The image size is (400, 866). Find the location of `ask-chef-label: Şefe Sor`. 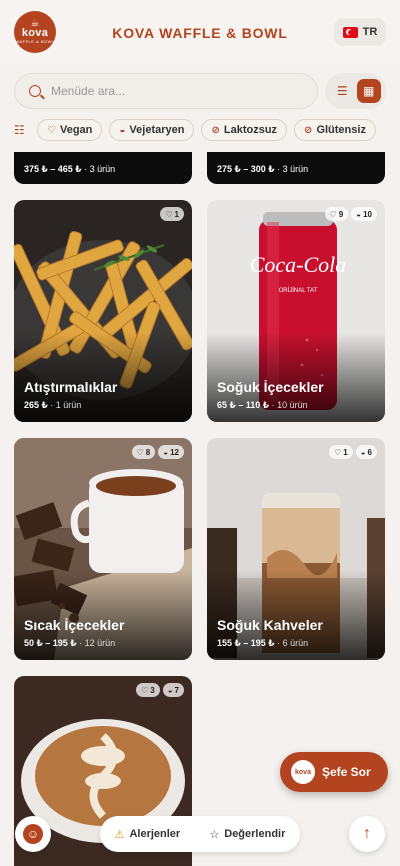

ask-chef-label: Şefe Sor is located at coordinates (346, 772).